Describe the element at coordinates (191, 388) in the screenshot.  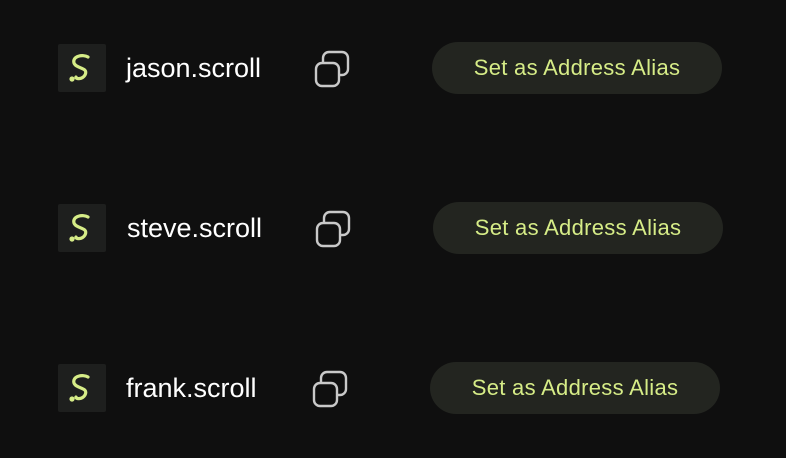
I see `name-label: frank.scroll` at that location.